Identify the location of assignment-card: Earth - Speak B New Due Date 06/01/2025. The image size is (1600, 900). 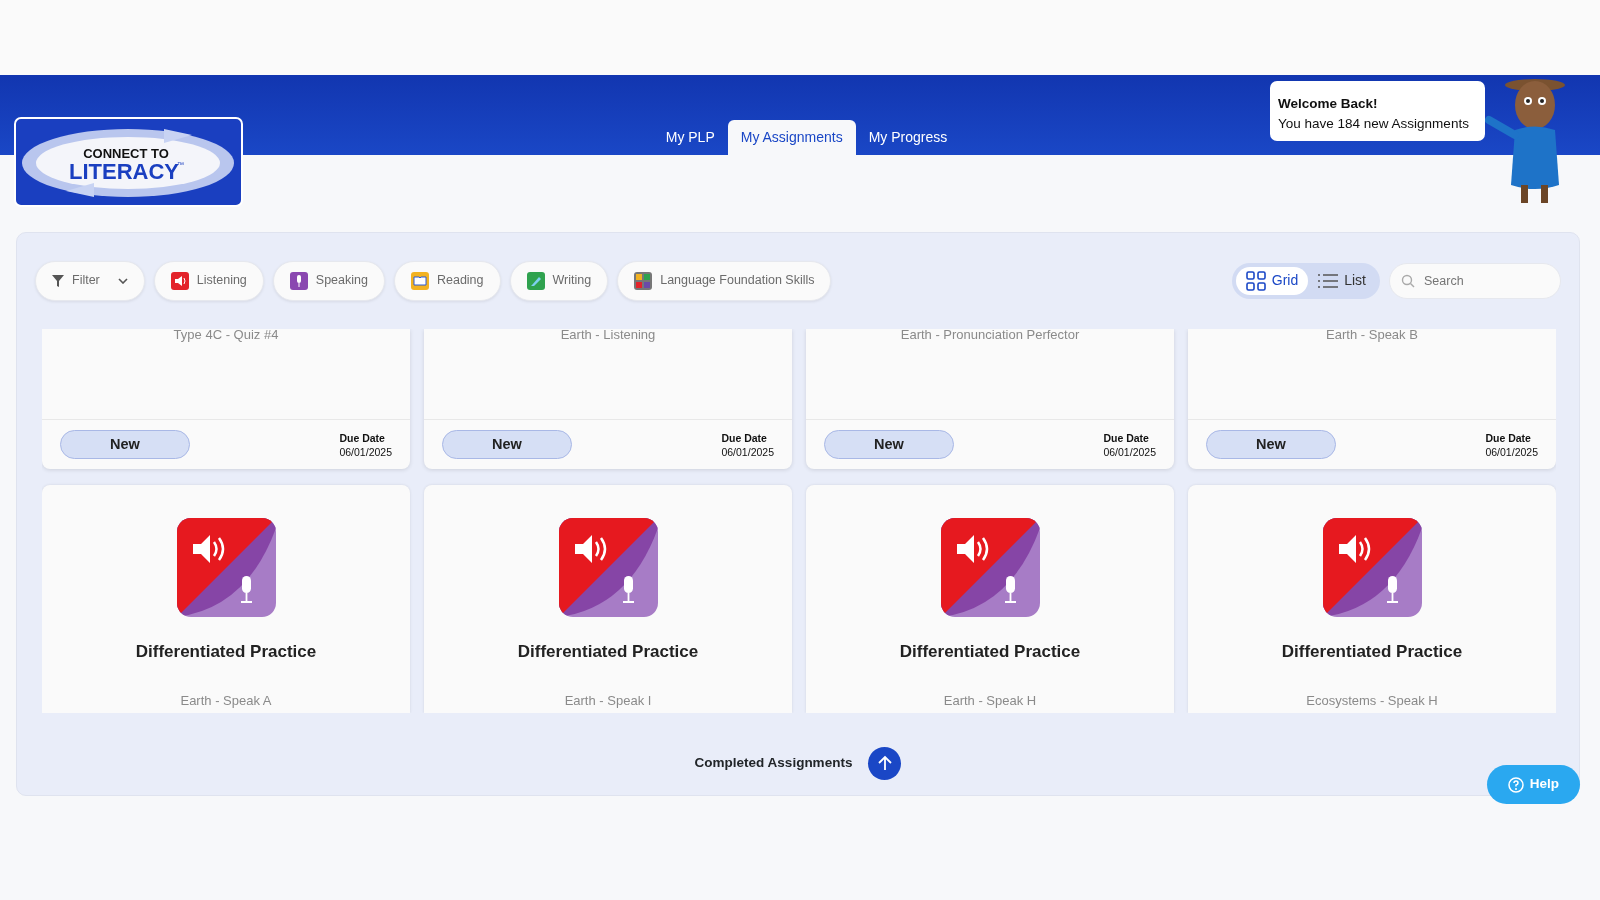
(1372, 399).